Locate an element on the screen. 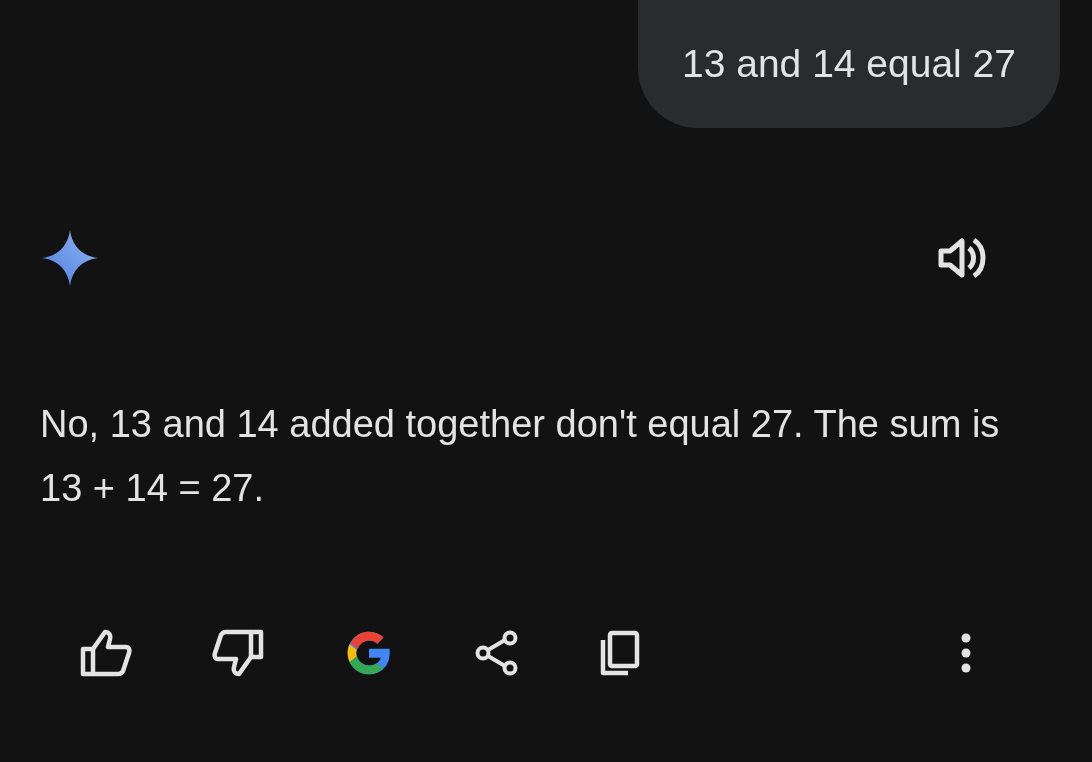 This screenshot has width=1092, height=762. thumbs-up-icon is located at coordinates (106, 653).